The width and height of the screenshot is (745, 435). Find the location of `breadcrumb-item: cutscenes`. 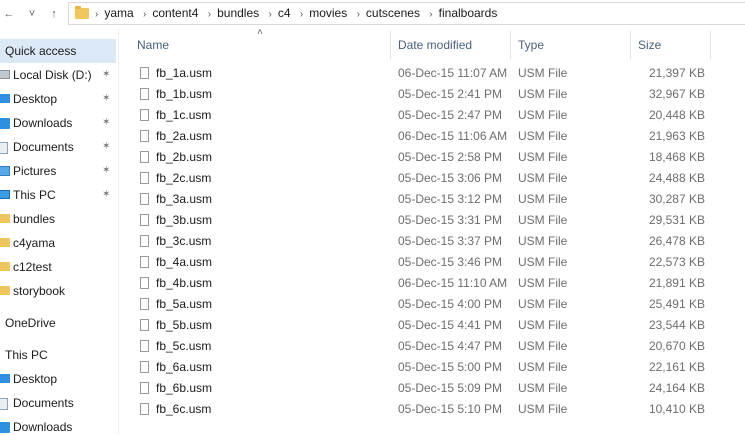

breadcrumb-item: cutscenes is located at coordinates (393, 13).